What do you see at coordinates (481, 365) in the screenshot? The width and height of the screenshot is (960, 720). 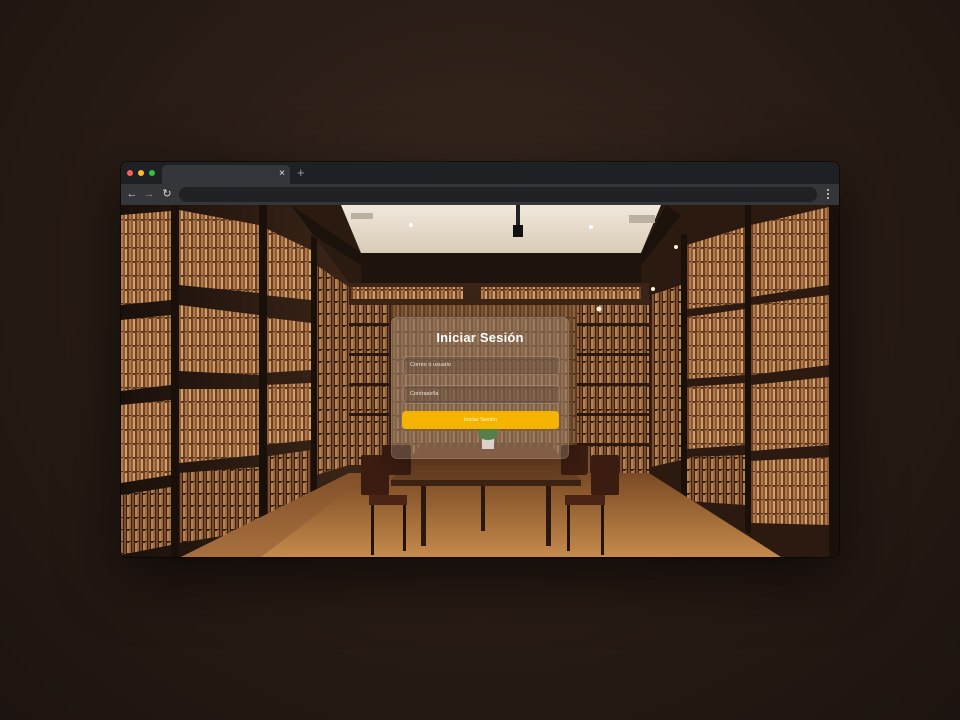 I see `user-input: Correo o usuario` at bounding box center [481, 365].